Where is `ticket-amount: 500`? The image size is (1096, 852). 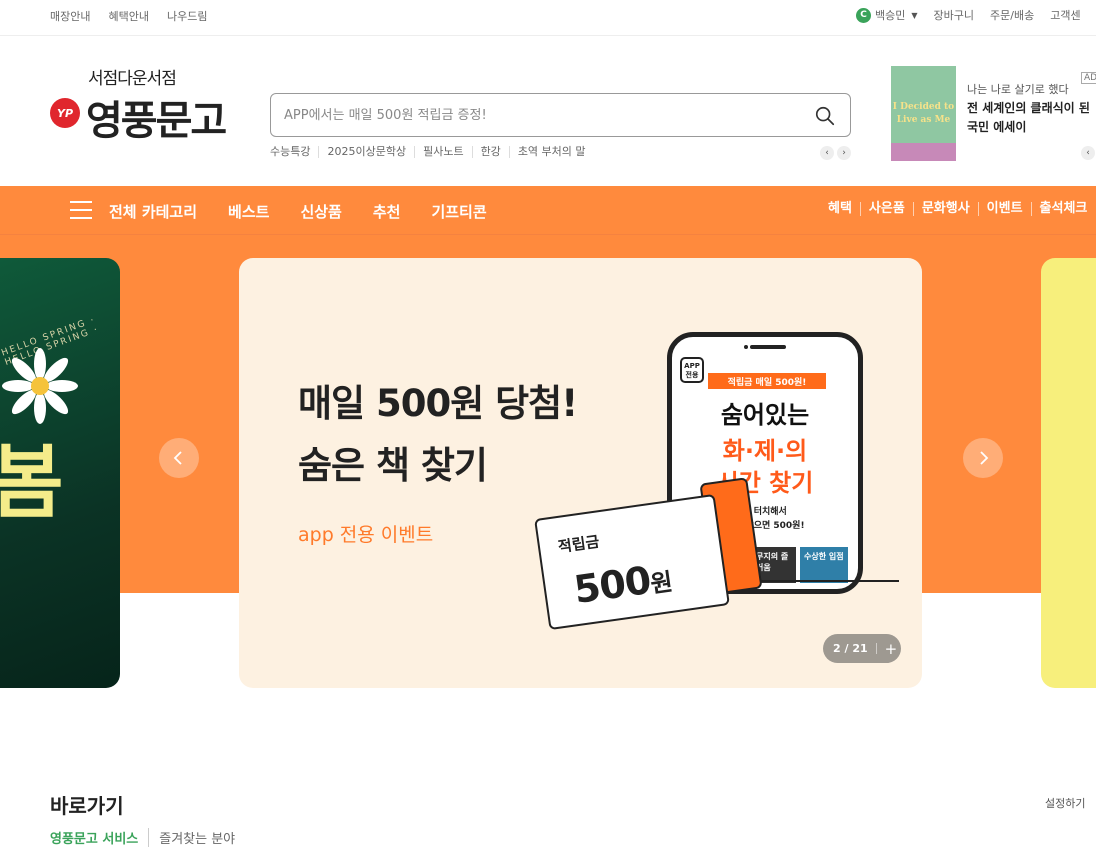
ticket-amount: 500 is located at coordinates (612, 585).